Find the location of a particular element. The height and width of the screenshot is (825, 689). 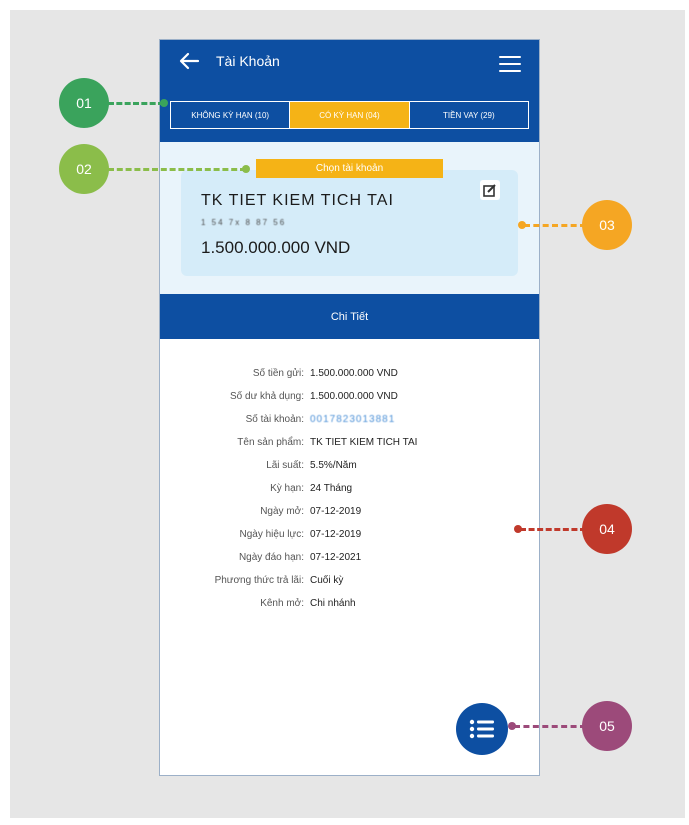

tab-demand-deposit: KHÔNG KỲ HẠN (10) is located at coordinates (231, 115).